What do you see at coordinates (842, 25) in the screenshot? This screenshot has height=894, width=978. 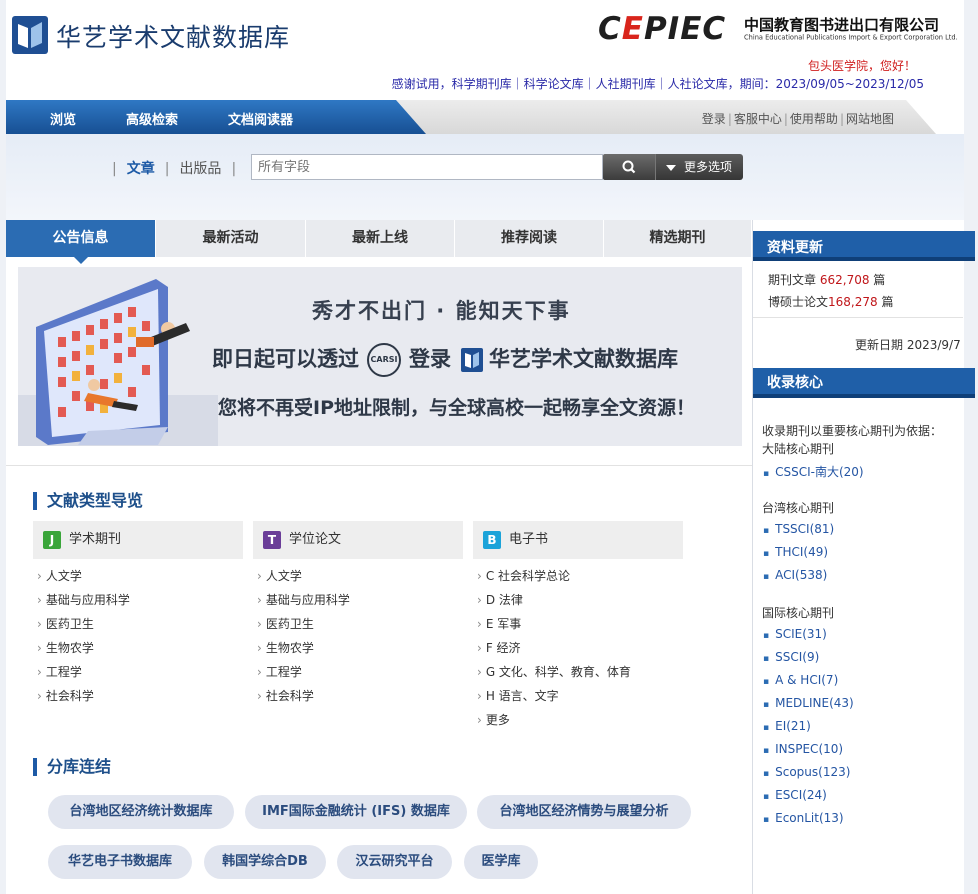 I see `cepiec-name-cn: 中国教育图书进出口有限公司` at bounding box center [842, 25].